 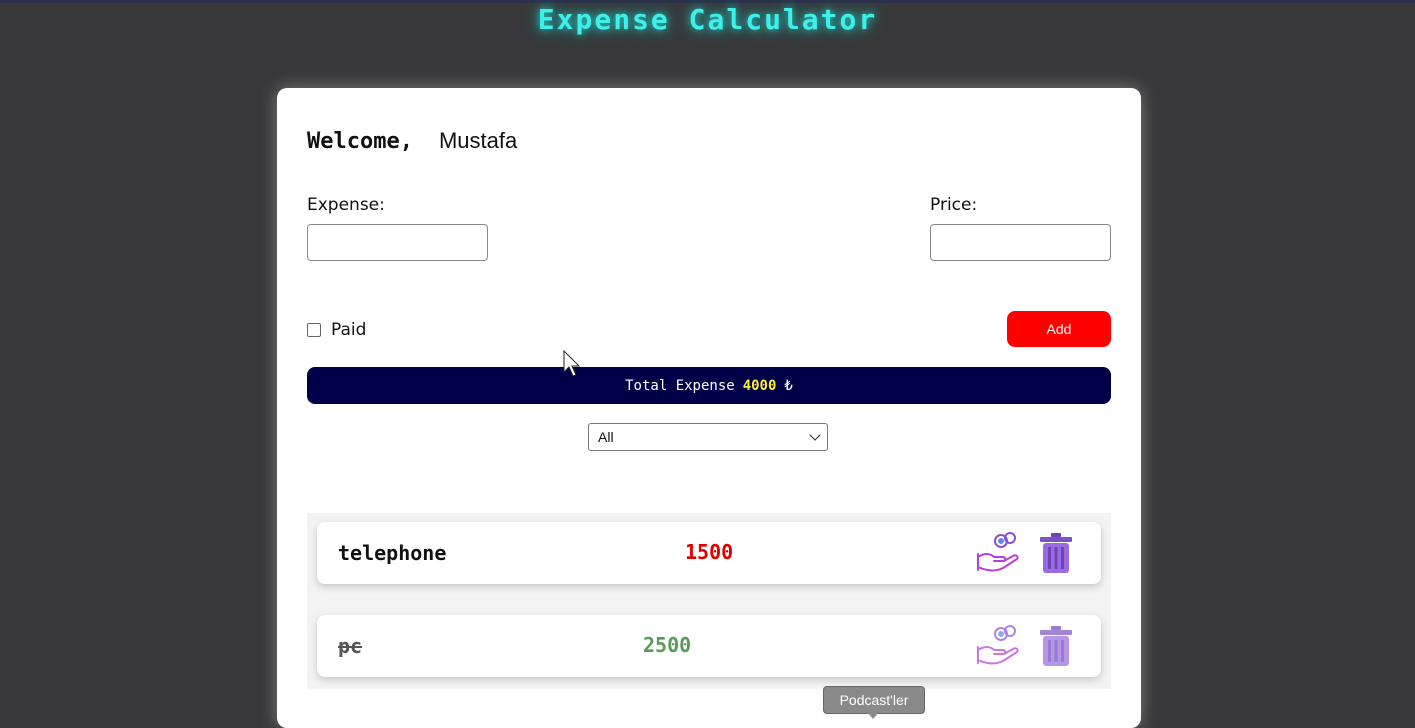 What do you see at coordinates (314, 330) in the screenshot?
I see `paid-checkbox` at bounding box center [314, 330].